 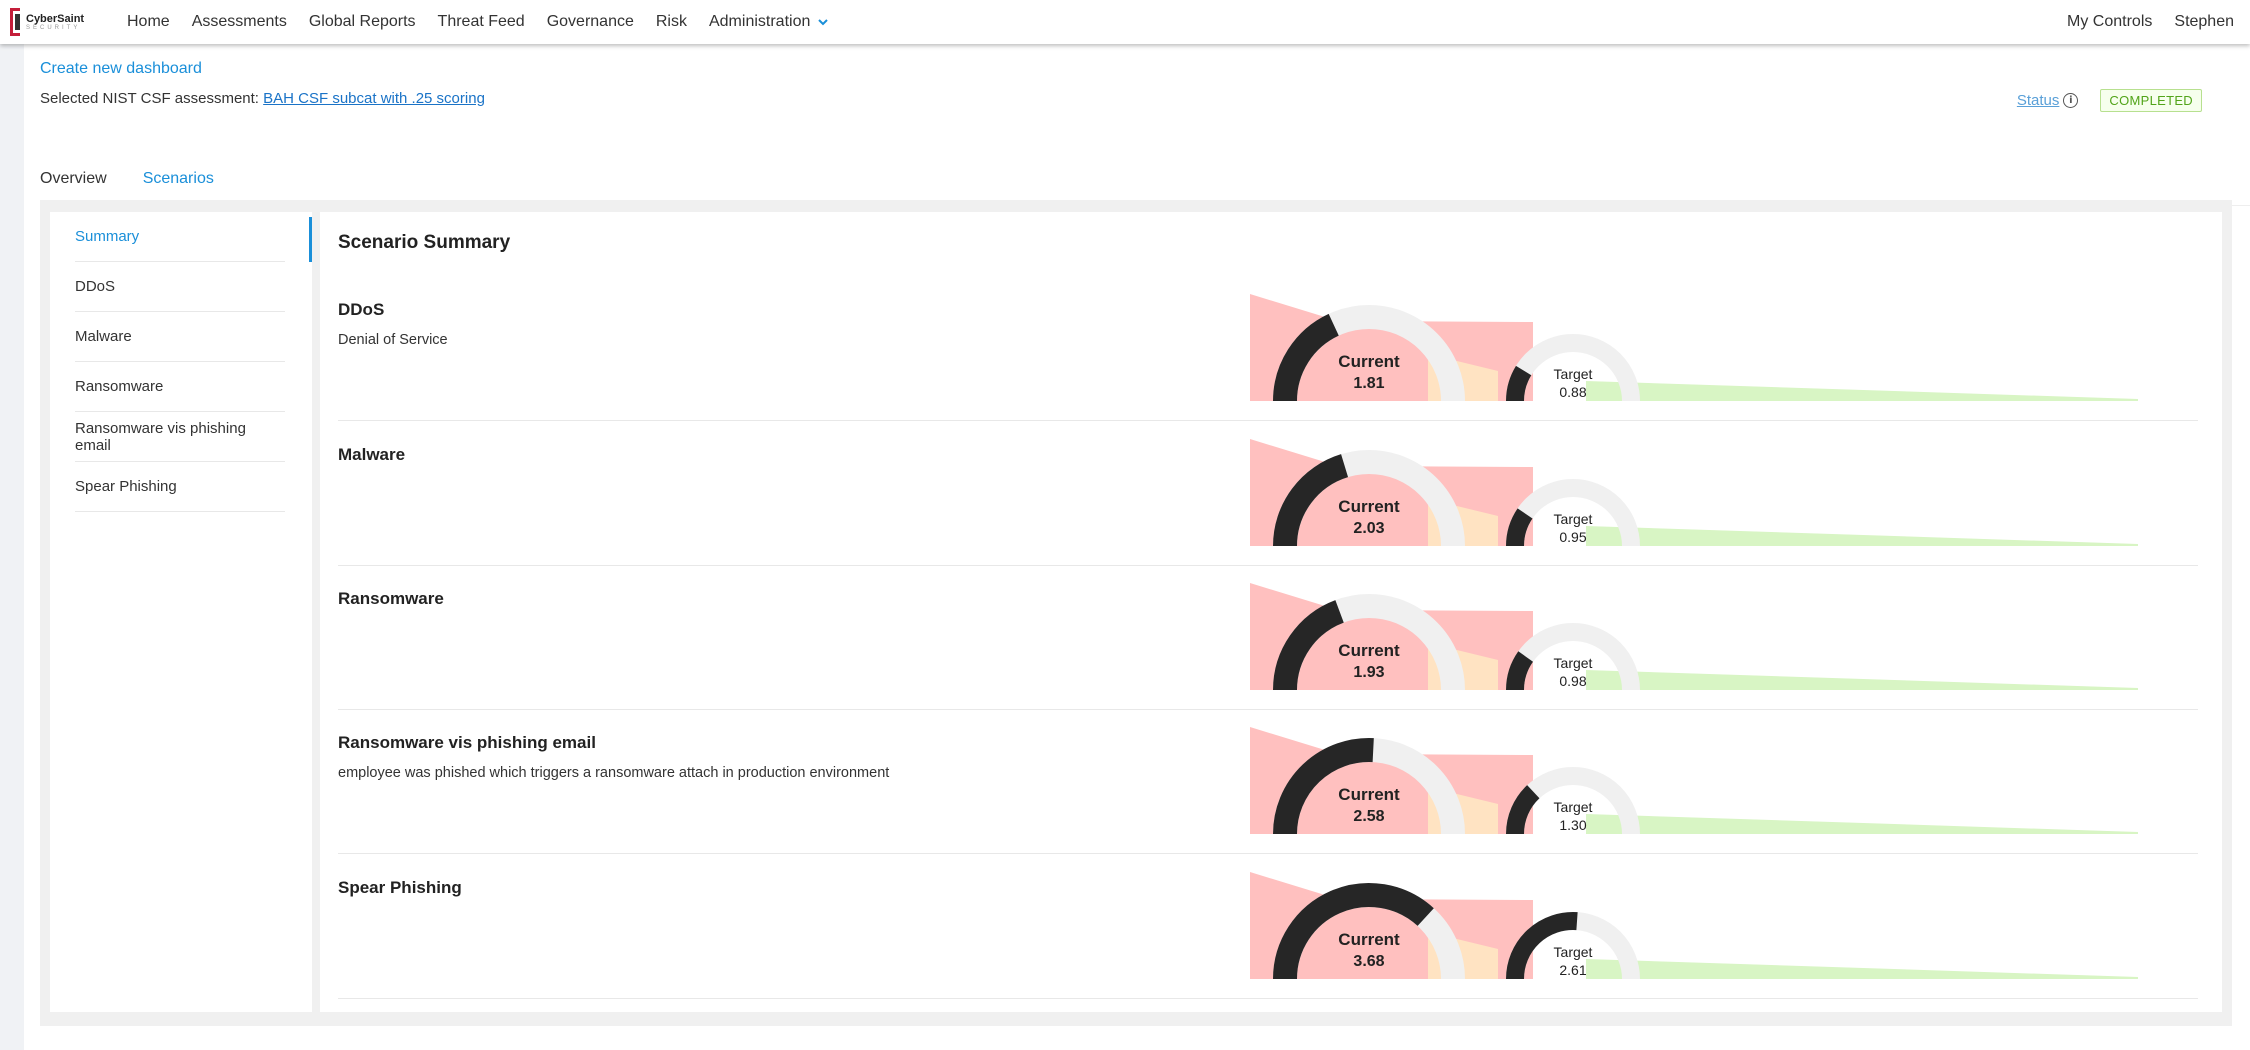 I want to click on sidebar-active-indicator, so click(x=310, y=239).